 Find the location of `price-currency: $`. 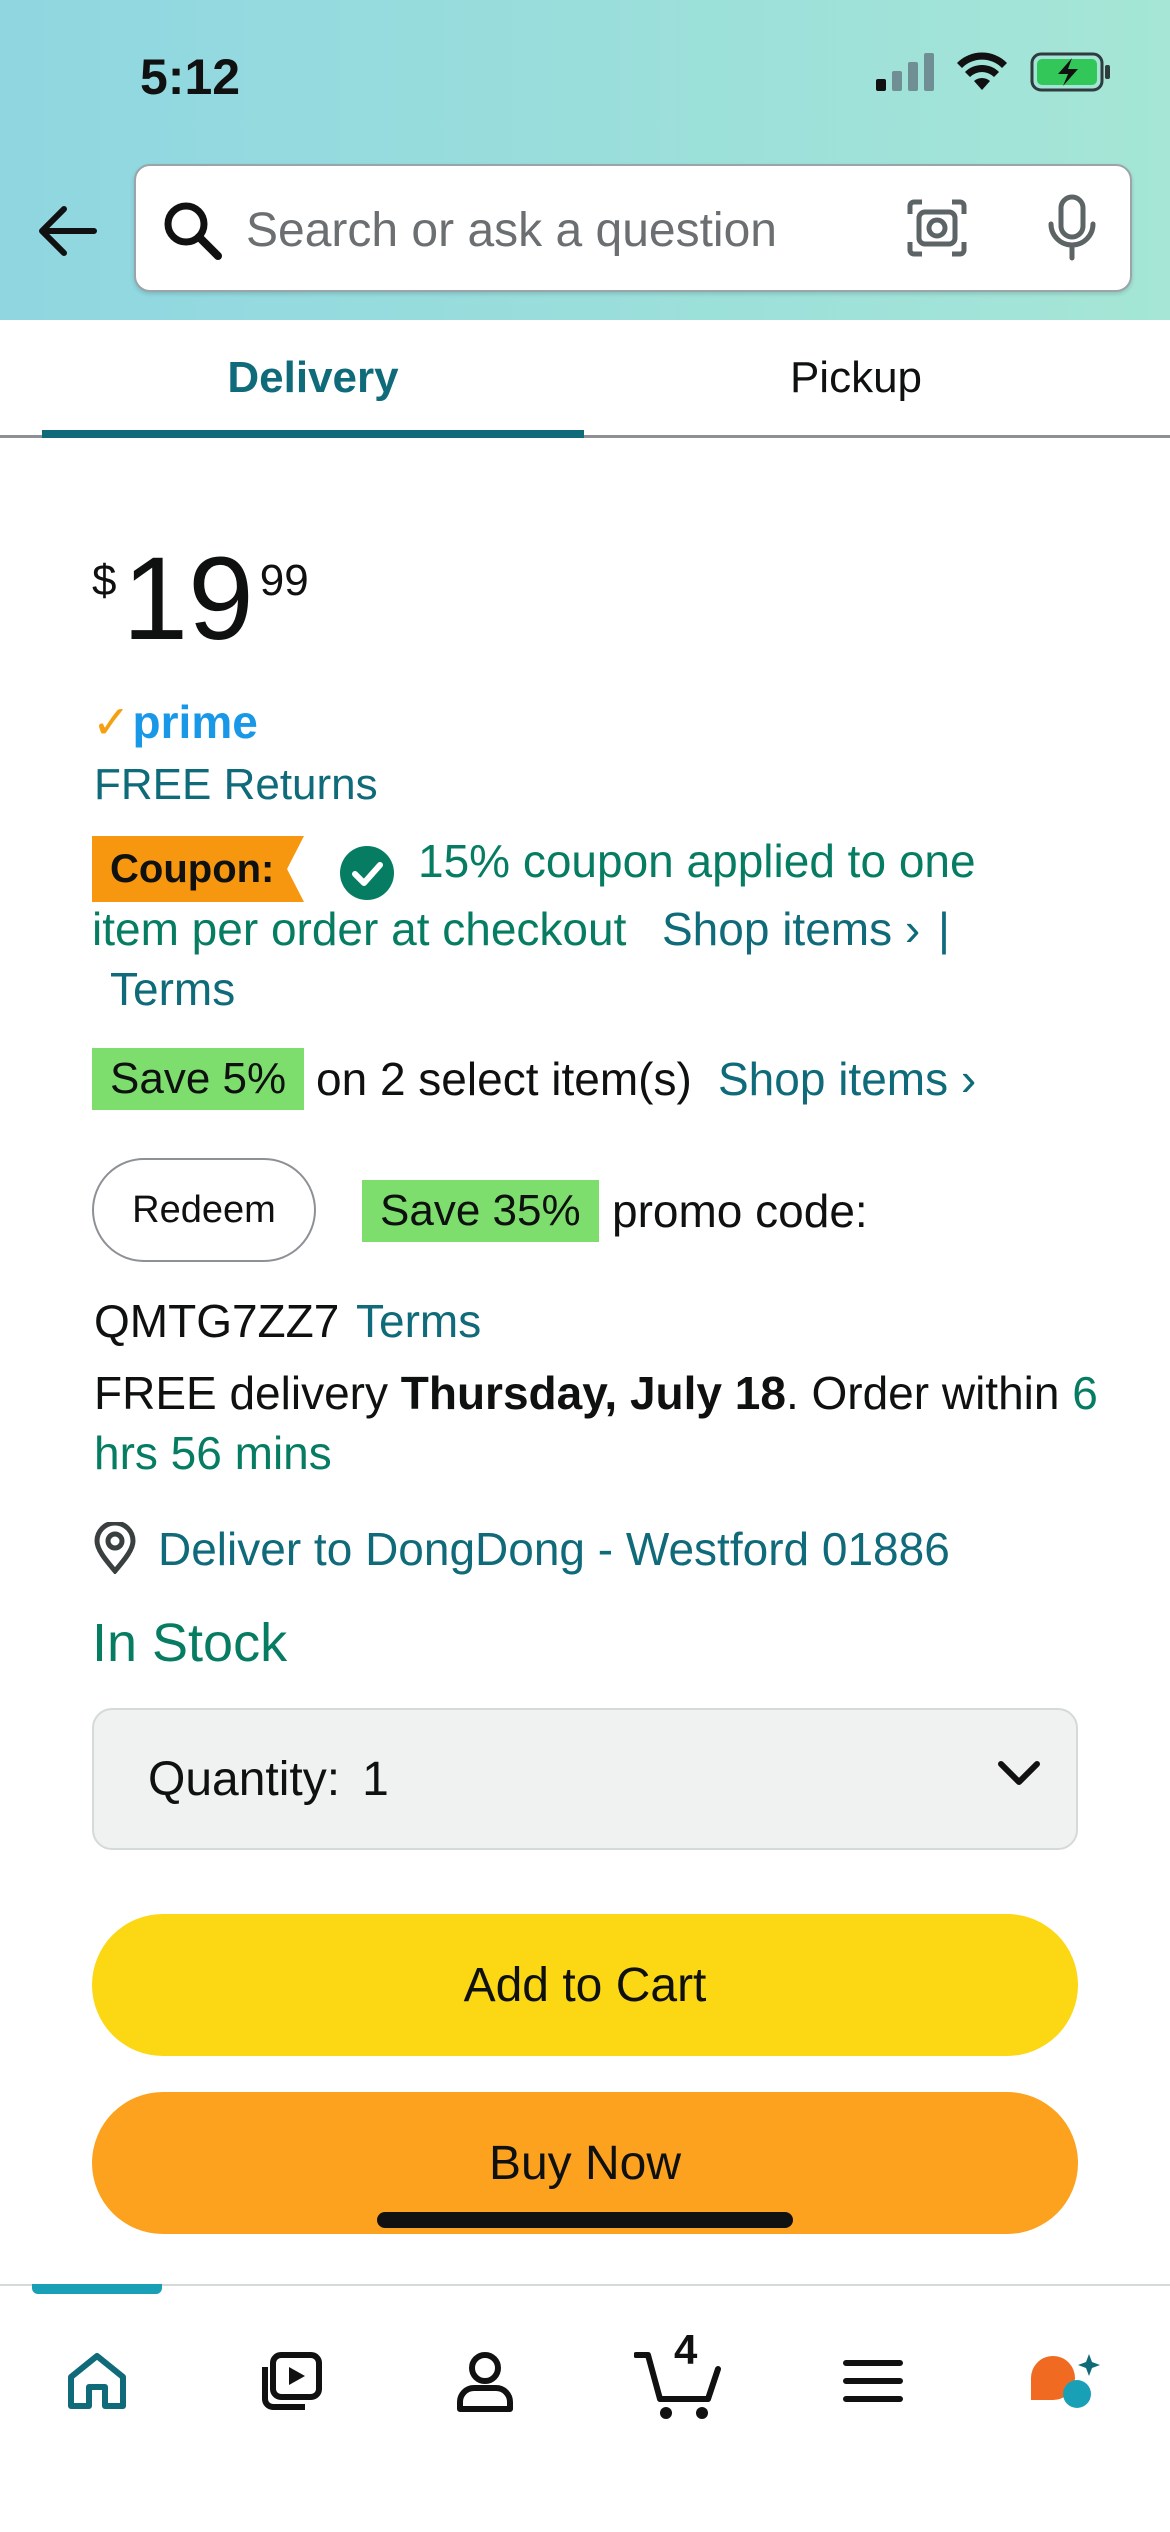

price-currency: $ is located at coordinates (104, 580).